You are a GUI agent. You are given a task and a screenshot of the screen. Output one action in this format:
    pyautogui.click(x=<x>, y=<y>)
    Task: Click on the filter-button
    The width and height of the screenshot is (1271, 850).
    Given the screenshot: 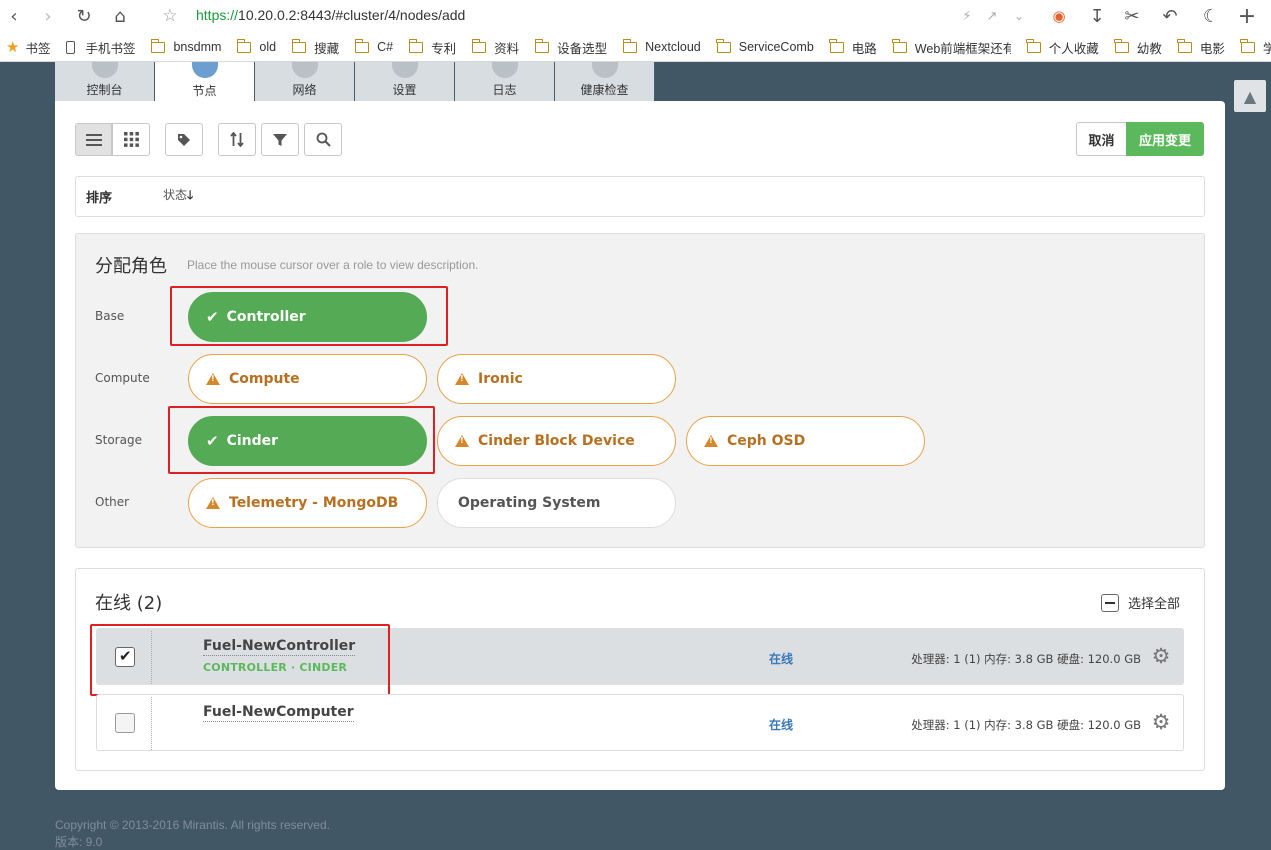 What is the action you would take?
    pyautogui.click(x=280, y=139)
    